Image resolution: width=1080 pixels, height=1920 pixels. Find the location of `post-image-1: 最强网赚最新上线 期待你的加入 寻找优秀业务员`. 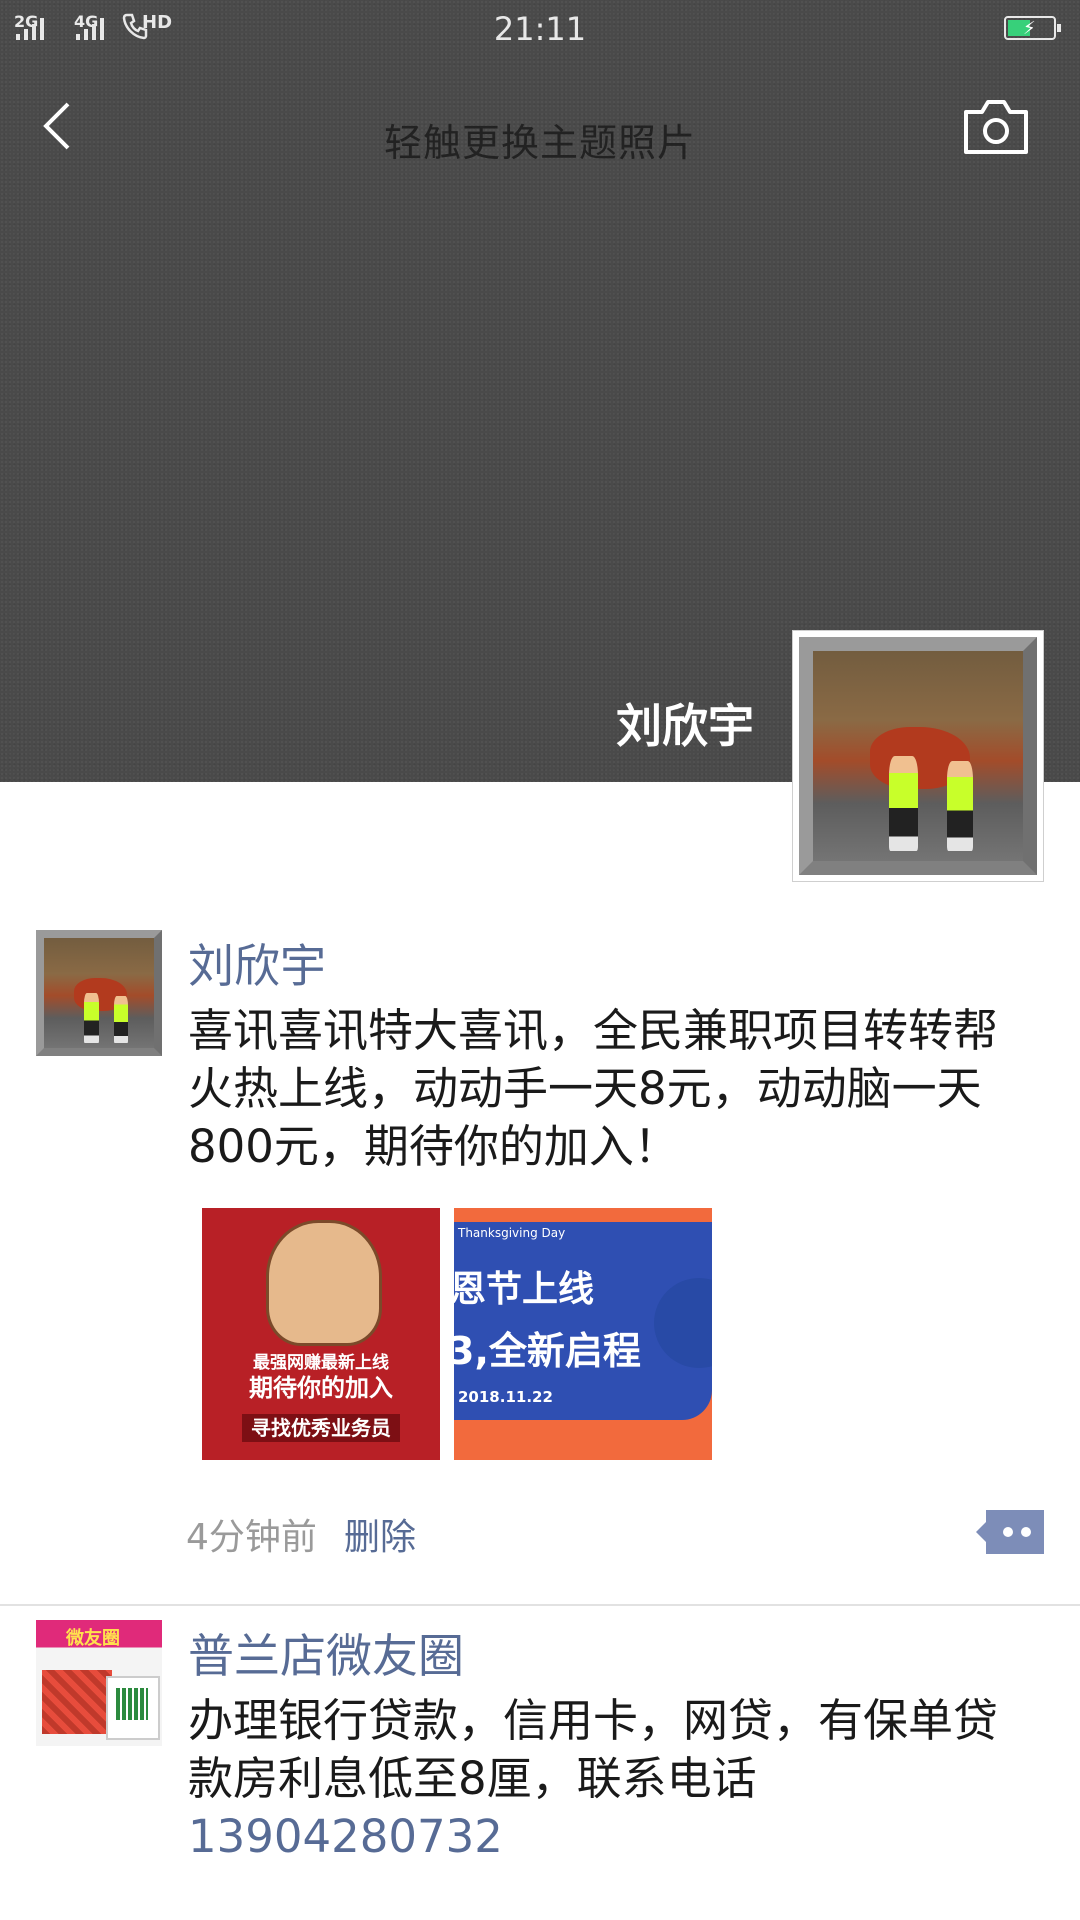

post-image-1: 最强网赚最新上线 期待你的加入 寻找优秀业务员 is located at coordinates (319, 1334).